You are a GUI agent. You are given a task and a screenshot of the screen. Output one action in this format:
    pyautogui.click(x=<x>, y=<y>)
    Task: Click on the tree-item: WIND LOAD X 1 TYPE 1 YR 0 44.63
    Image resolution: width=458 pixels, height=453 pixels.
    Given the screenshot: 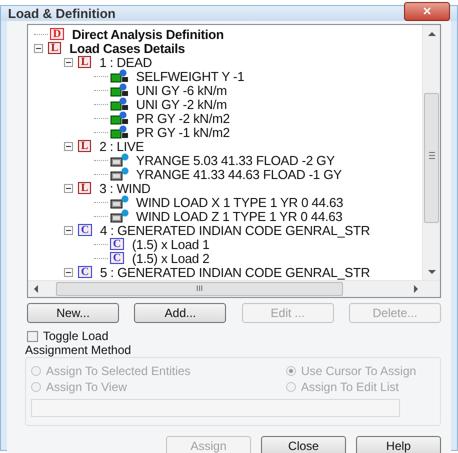 What is the action you would take?
    pyautogui.click(x=240, y=202)
    